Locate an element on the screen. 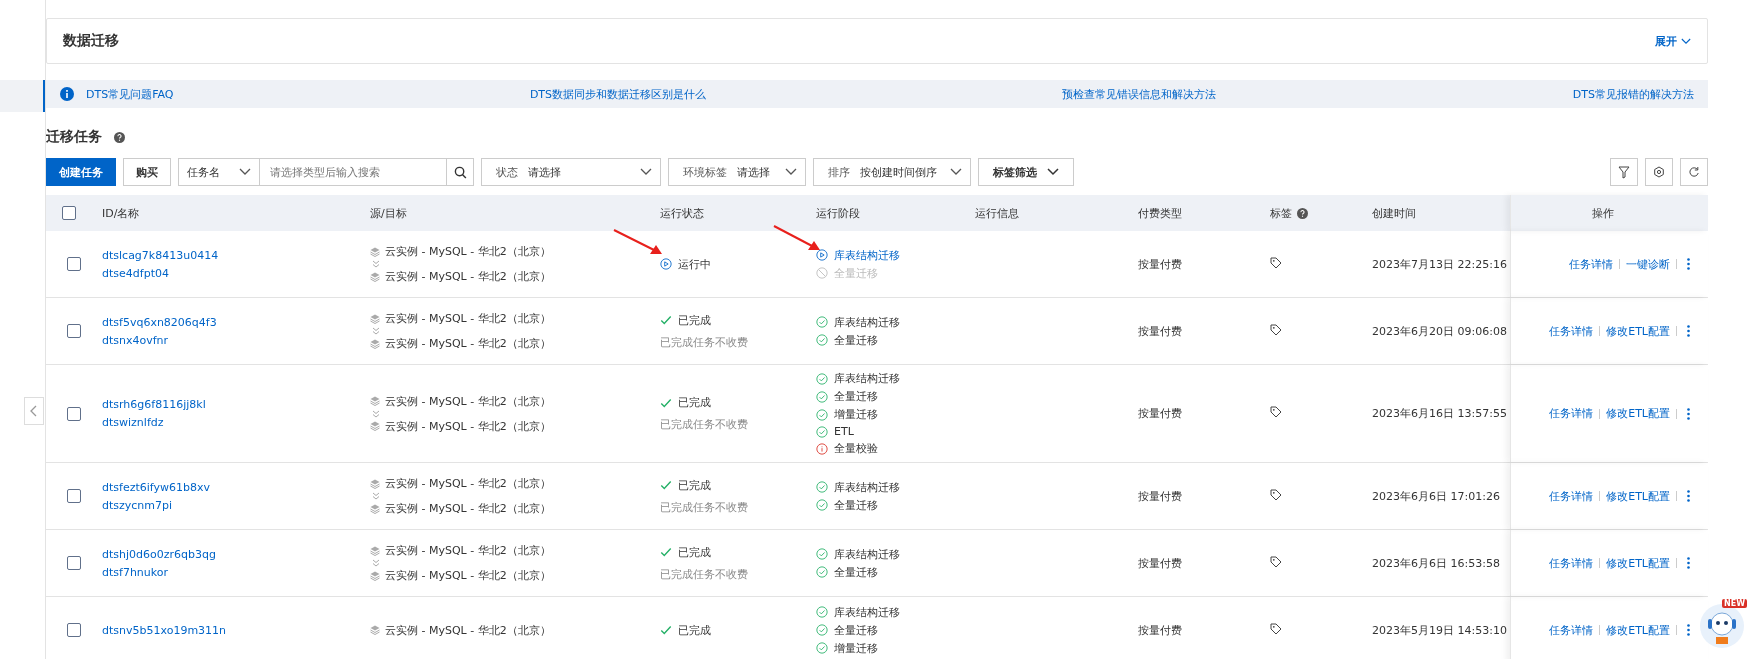 Image resolution: width=1752 pixels, height=659 pixels. buy-button: 购买 is located at coordinates (147, 172).